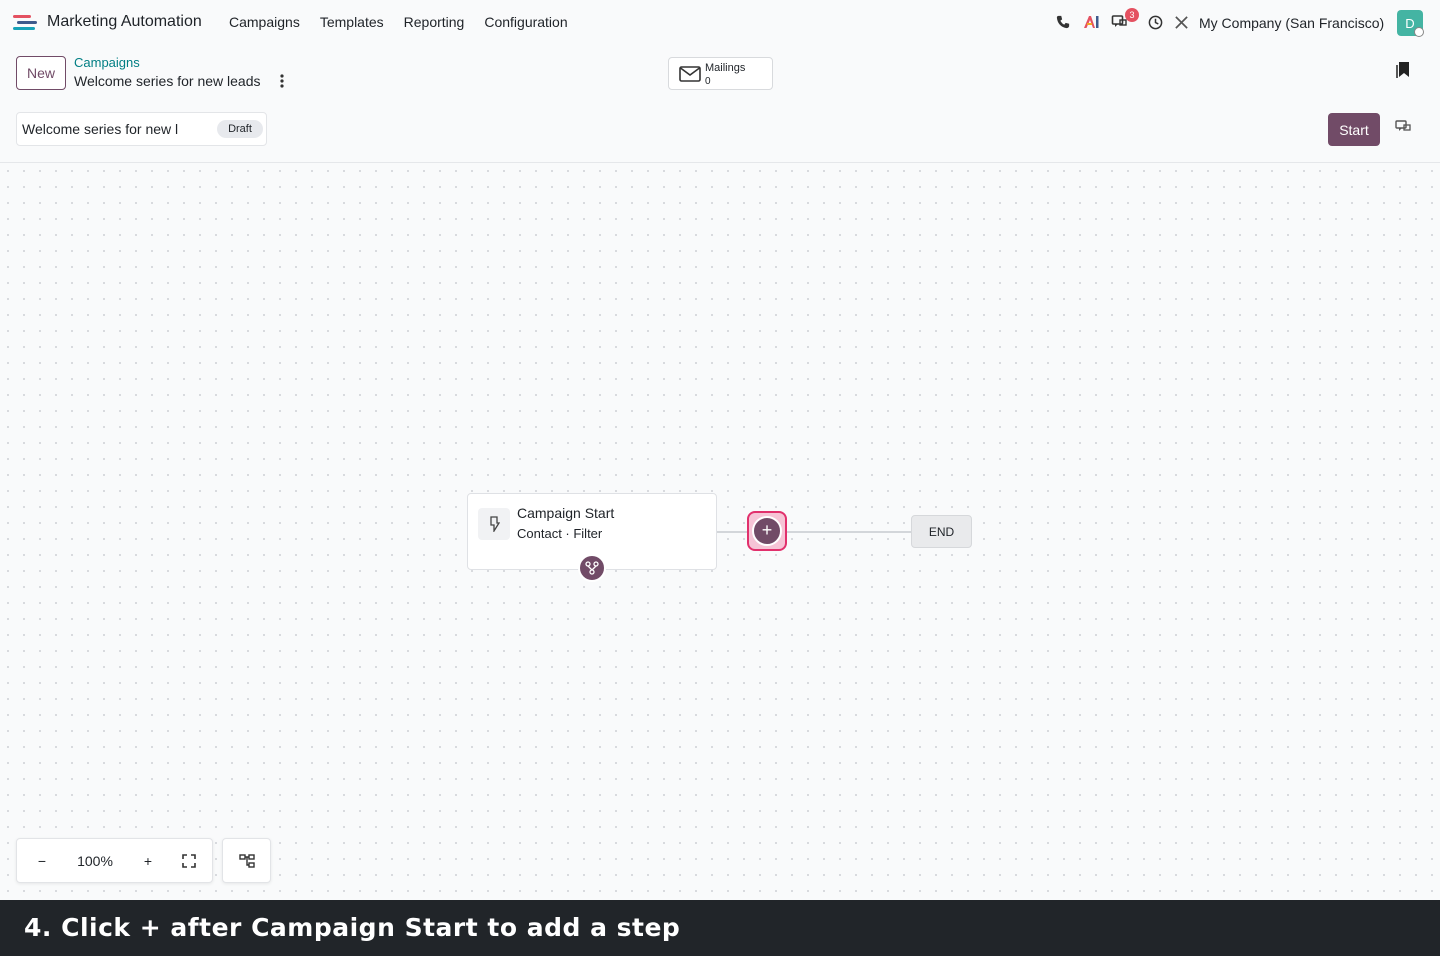 This screenshot has width=1440, height=956. What do you see at coordinates (246, 860) in the screenshot?
I see `auto-layout-icon` at bounding box center [246, 860].